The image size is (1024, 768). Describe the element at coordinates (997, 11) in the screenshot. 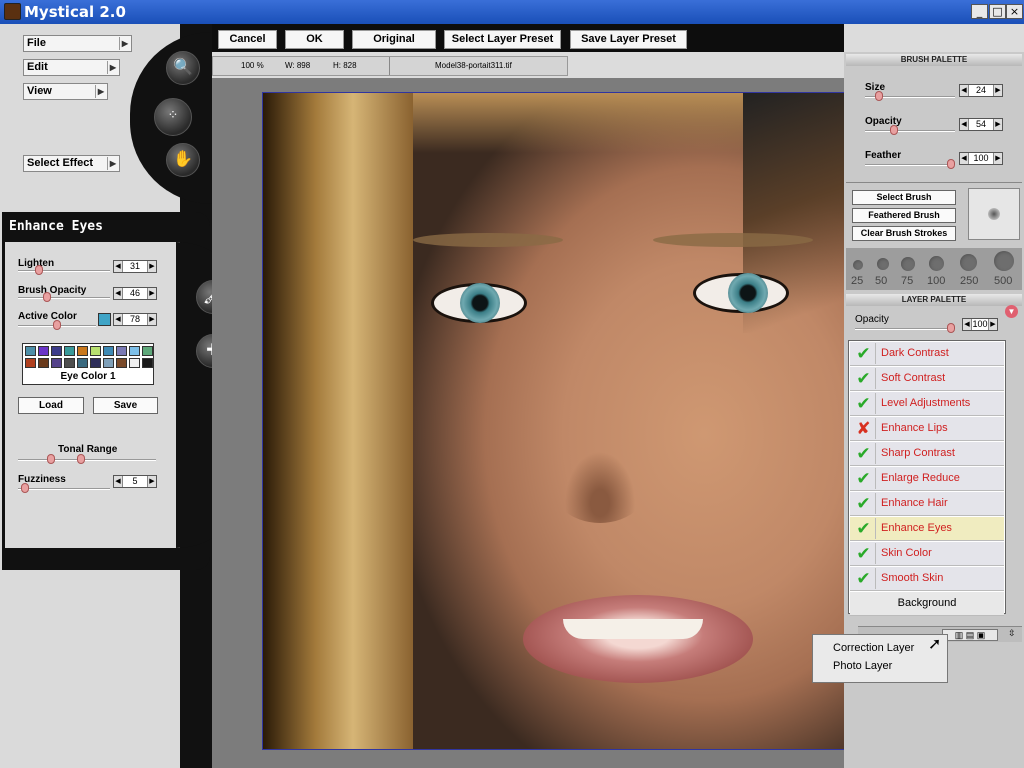

I see `maximize-button: □` at that location.